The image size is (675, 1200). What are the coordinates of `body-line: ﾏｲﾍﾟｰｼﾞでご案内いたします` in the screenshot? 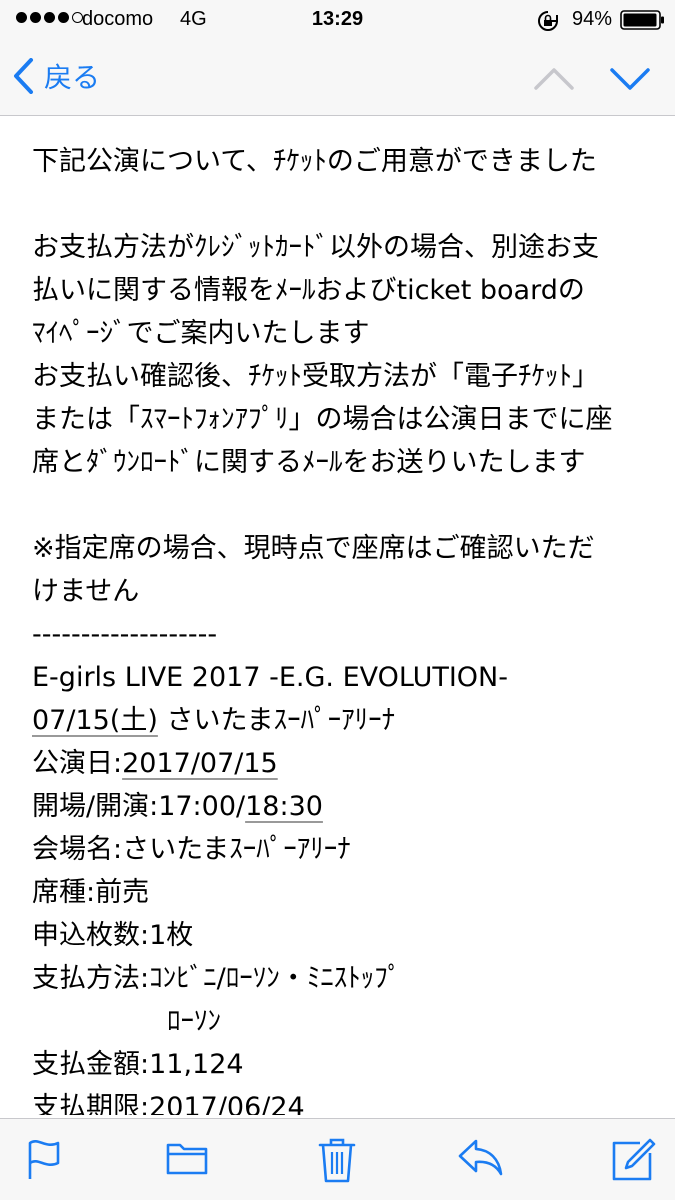 It's located at (201, 333).